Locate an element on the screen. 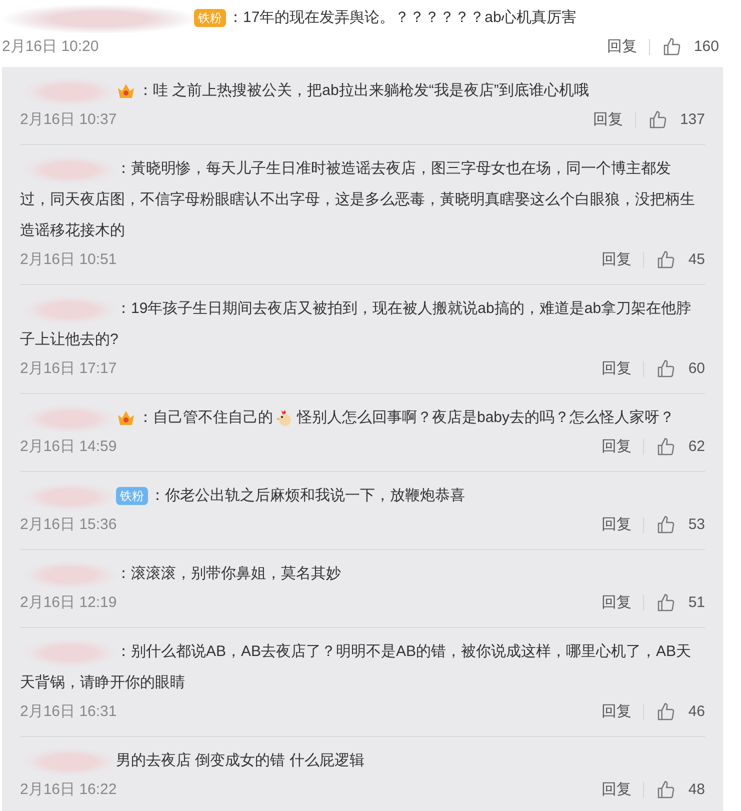 Image resolution: width=741 pixels, height=811 pixels. comment-text: 怪别人怎么回事啊？夜店是baby去的吗？怎么怪人家呀？ is located at coordinates (486, 417).